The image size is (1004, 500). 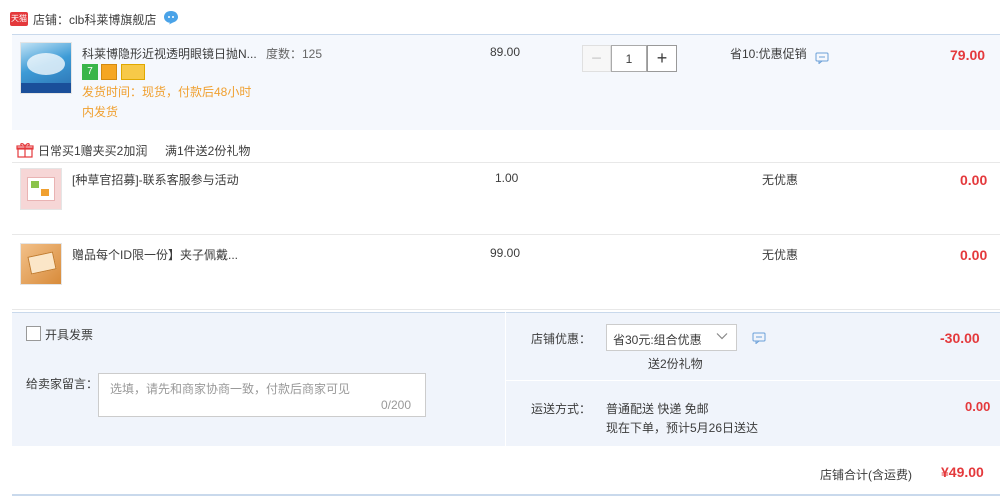 What do you see at coordinates (974, 255) in the screenshot?
I see `gift-item-2-subtotal: 0.00` at bounding box center [974, 255].